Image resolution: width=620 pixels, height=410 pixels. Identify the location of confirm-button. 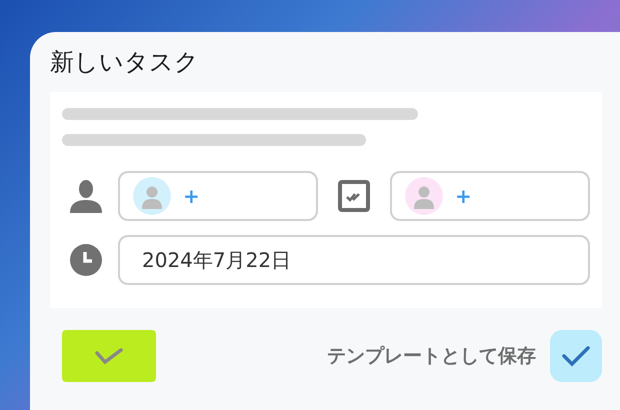
(109, 356).